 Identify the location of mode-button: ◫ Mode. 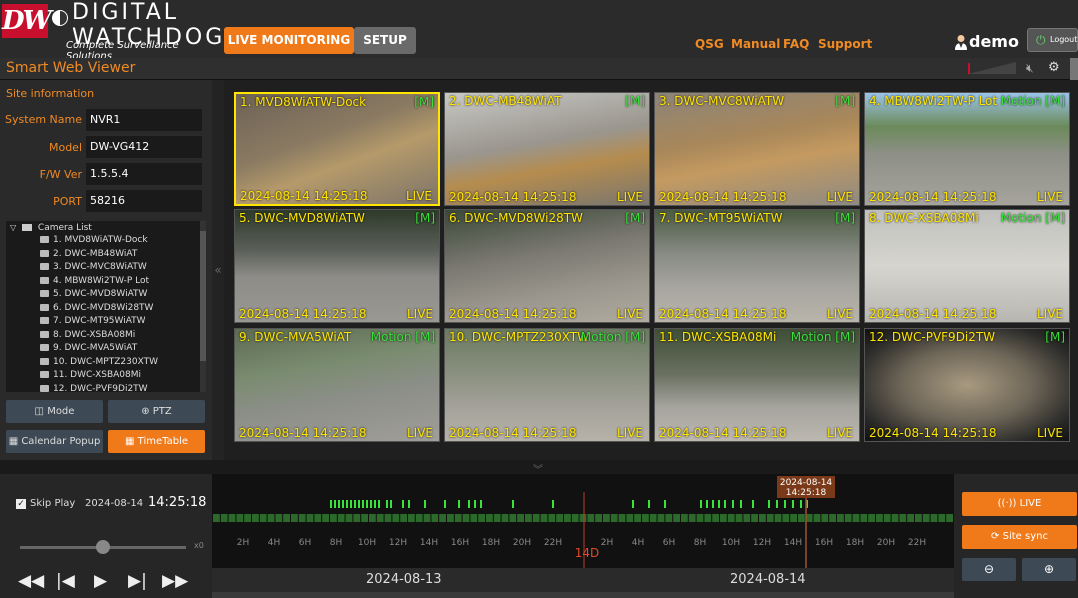
(54, 411).